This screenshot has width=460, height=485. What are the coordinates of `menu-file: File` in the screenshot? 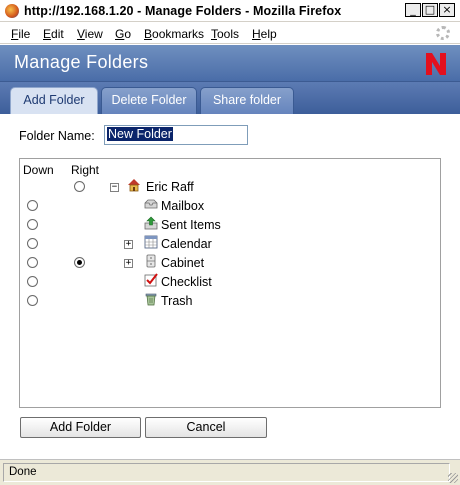 It's located at (20, 34).